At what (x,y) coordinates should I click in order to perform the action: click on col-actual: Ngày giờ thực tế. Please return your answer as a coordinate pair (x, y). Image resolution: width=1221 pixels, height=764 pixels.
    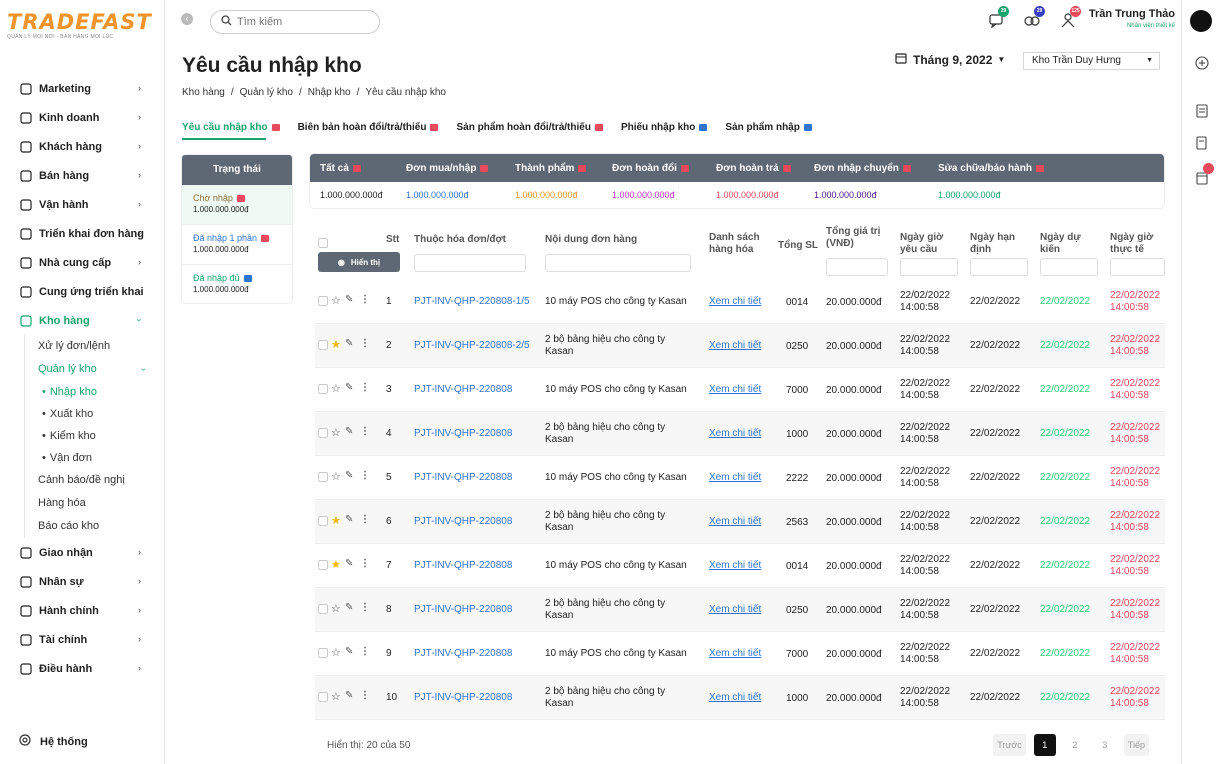
    Looking at the image, I should click on (1137, 244).